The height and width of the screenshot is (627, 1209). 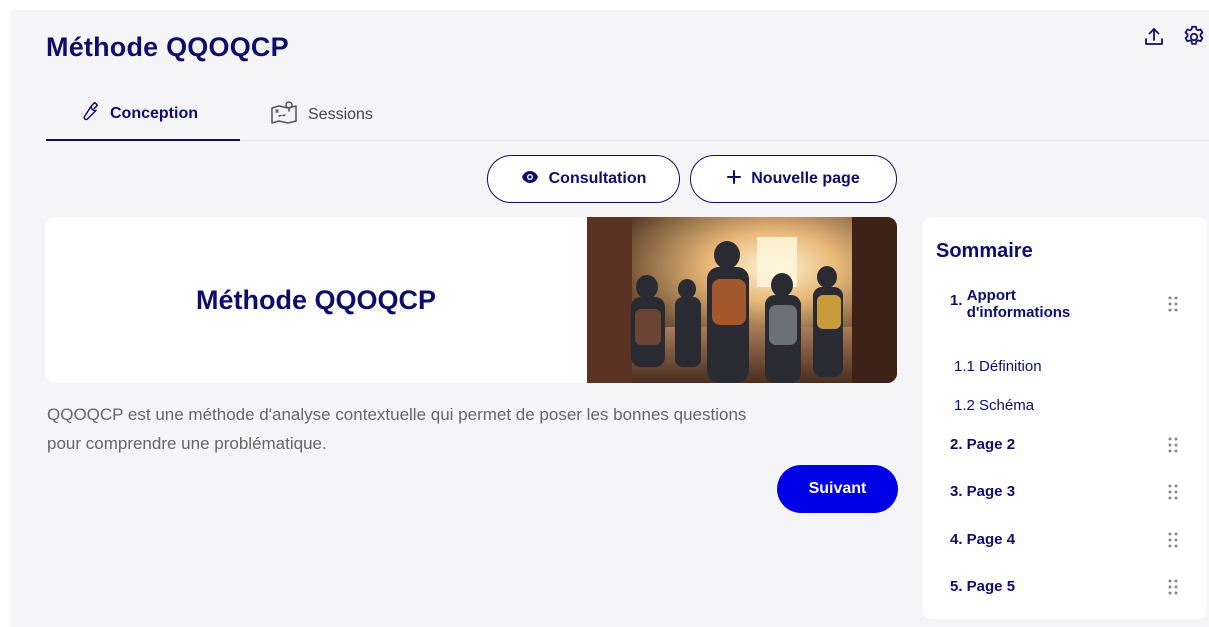 What do you see at coordinates (734, 179) in the screenshot?
I see `plus-icon` at bounding box center [734, 179].